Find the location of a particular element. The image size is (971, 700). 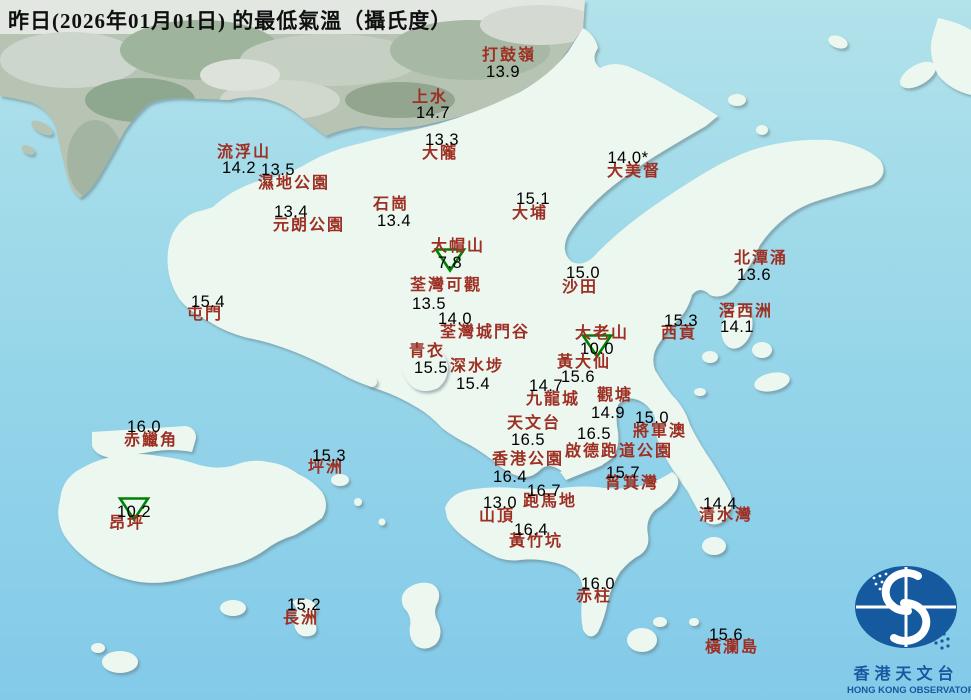

station-name: 觀塘 is located at coordinates (615, 395).